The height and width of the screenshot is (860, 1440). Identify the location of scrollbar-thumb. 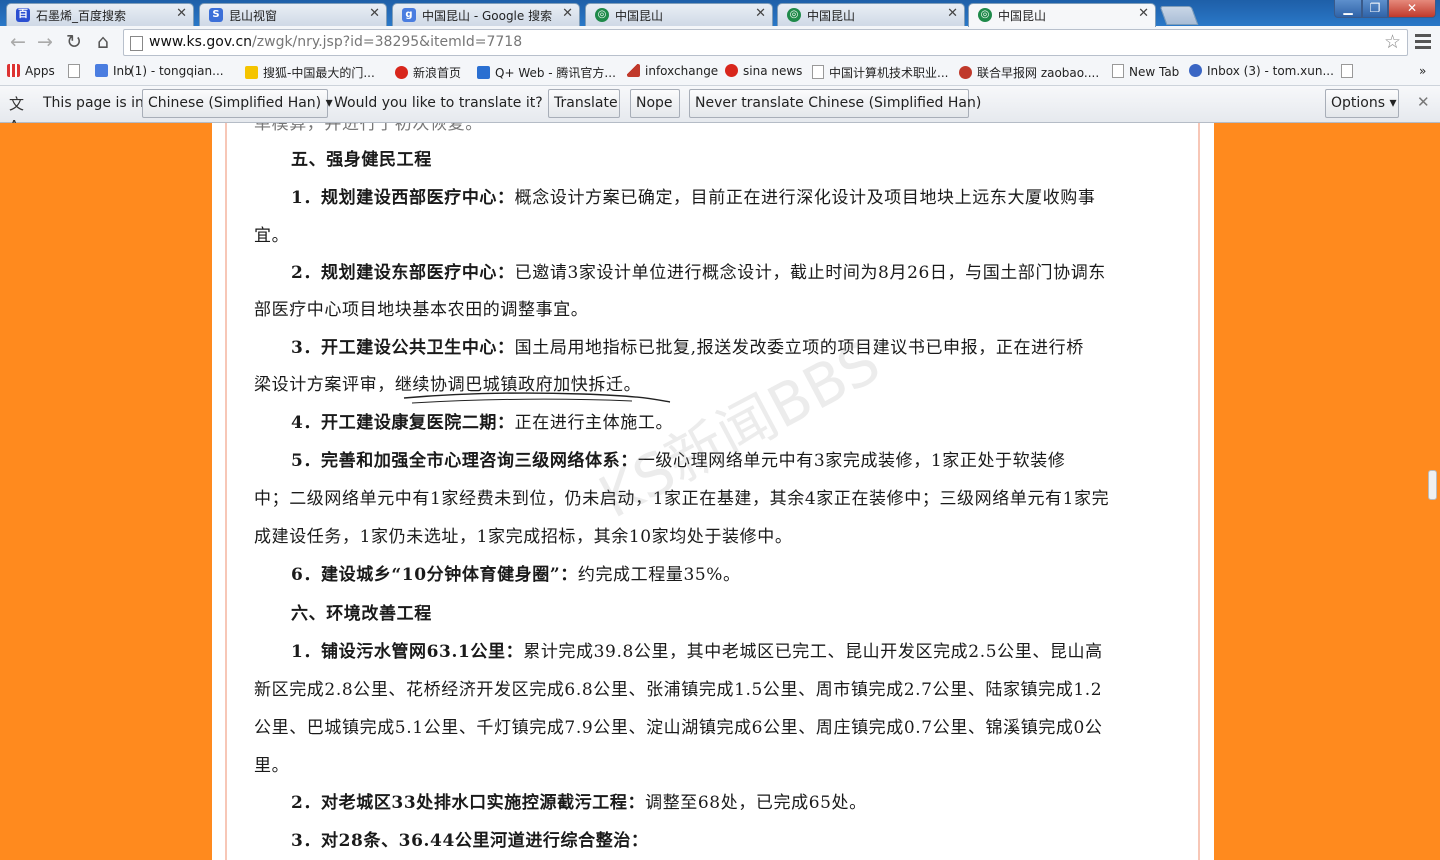
(1432, 485).